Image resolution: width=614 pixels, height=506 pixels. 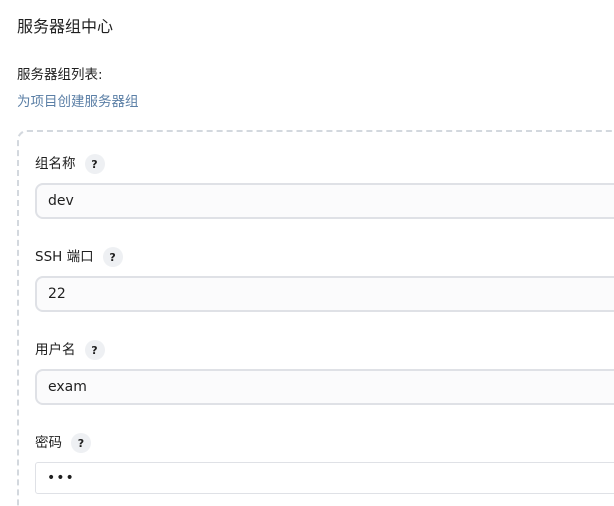 What do you see at coordinates (78, 102) in the screenshot?
I see `create-group-link: 为项目创建服务器组` at bounding box center [78, 102].